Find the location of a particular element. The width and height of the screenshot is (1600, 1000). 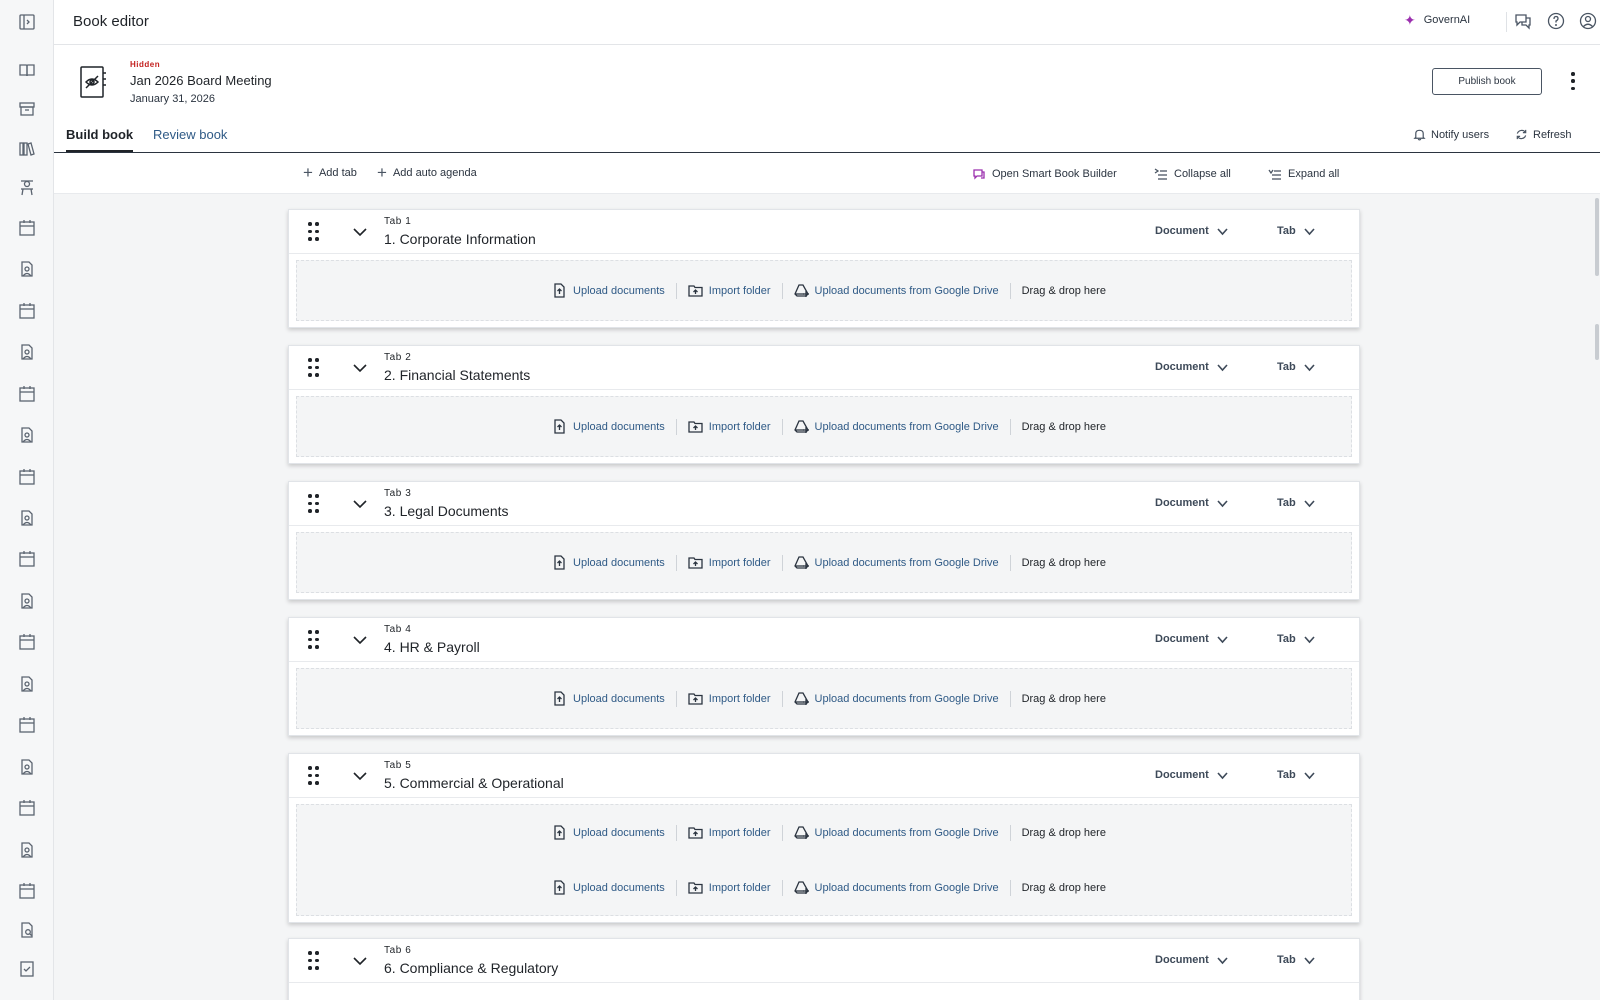

tab-build-book: Build book is located at coordinates (100, 139).